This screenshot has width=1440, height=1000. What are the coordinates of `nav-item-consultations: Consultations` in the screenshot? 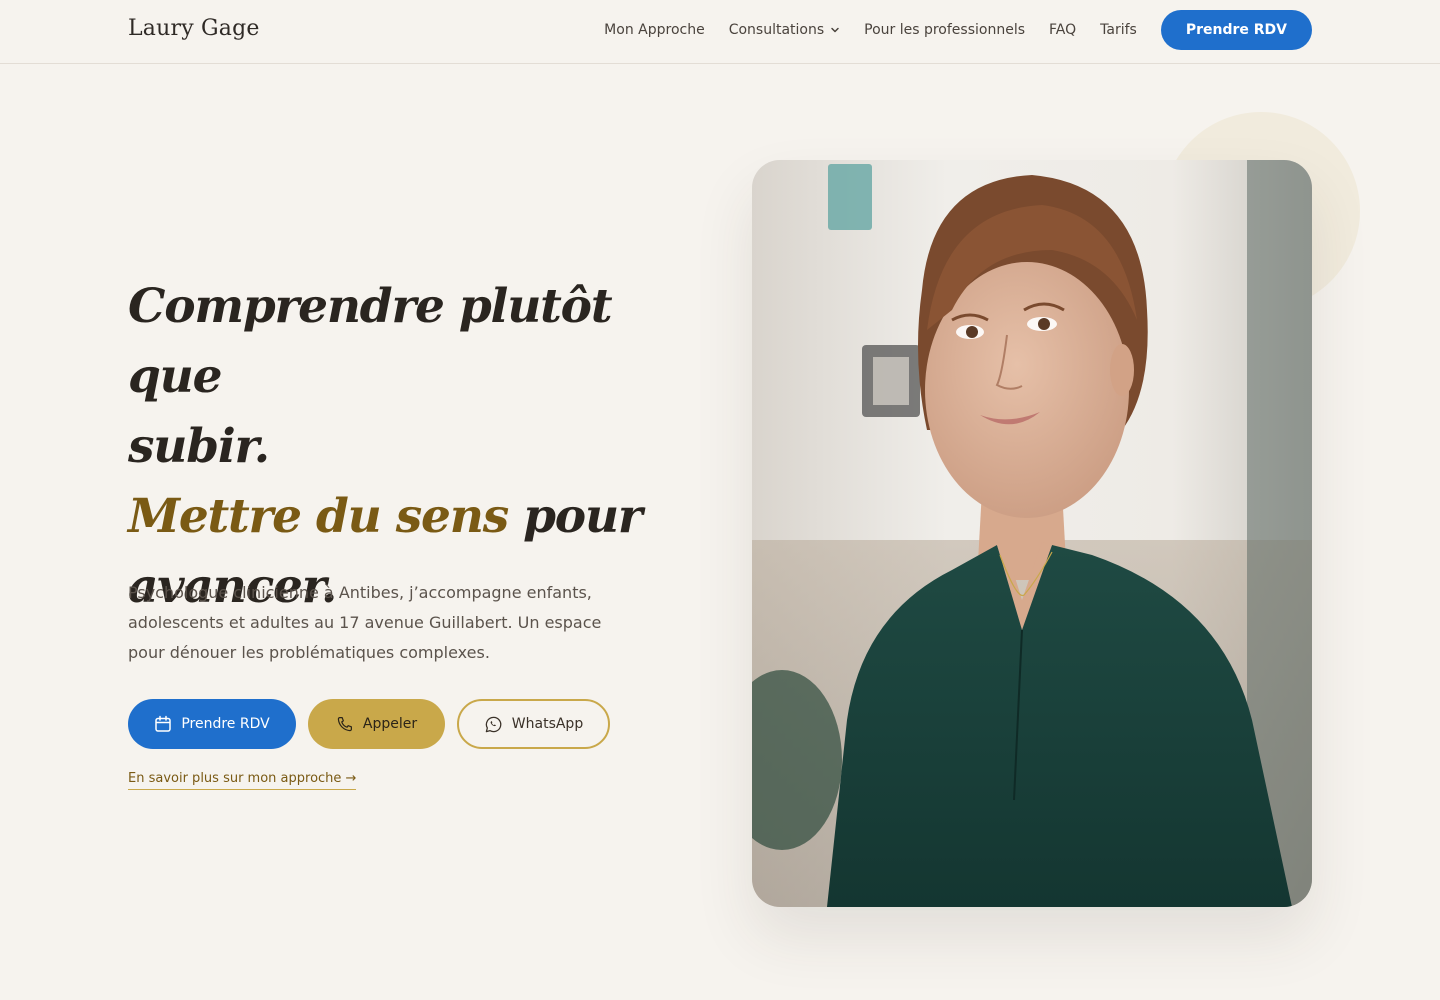 It's located at (784, 30).